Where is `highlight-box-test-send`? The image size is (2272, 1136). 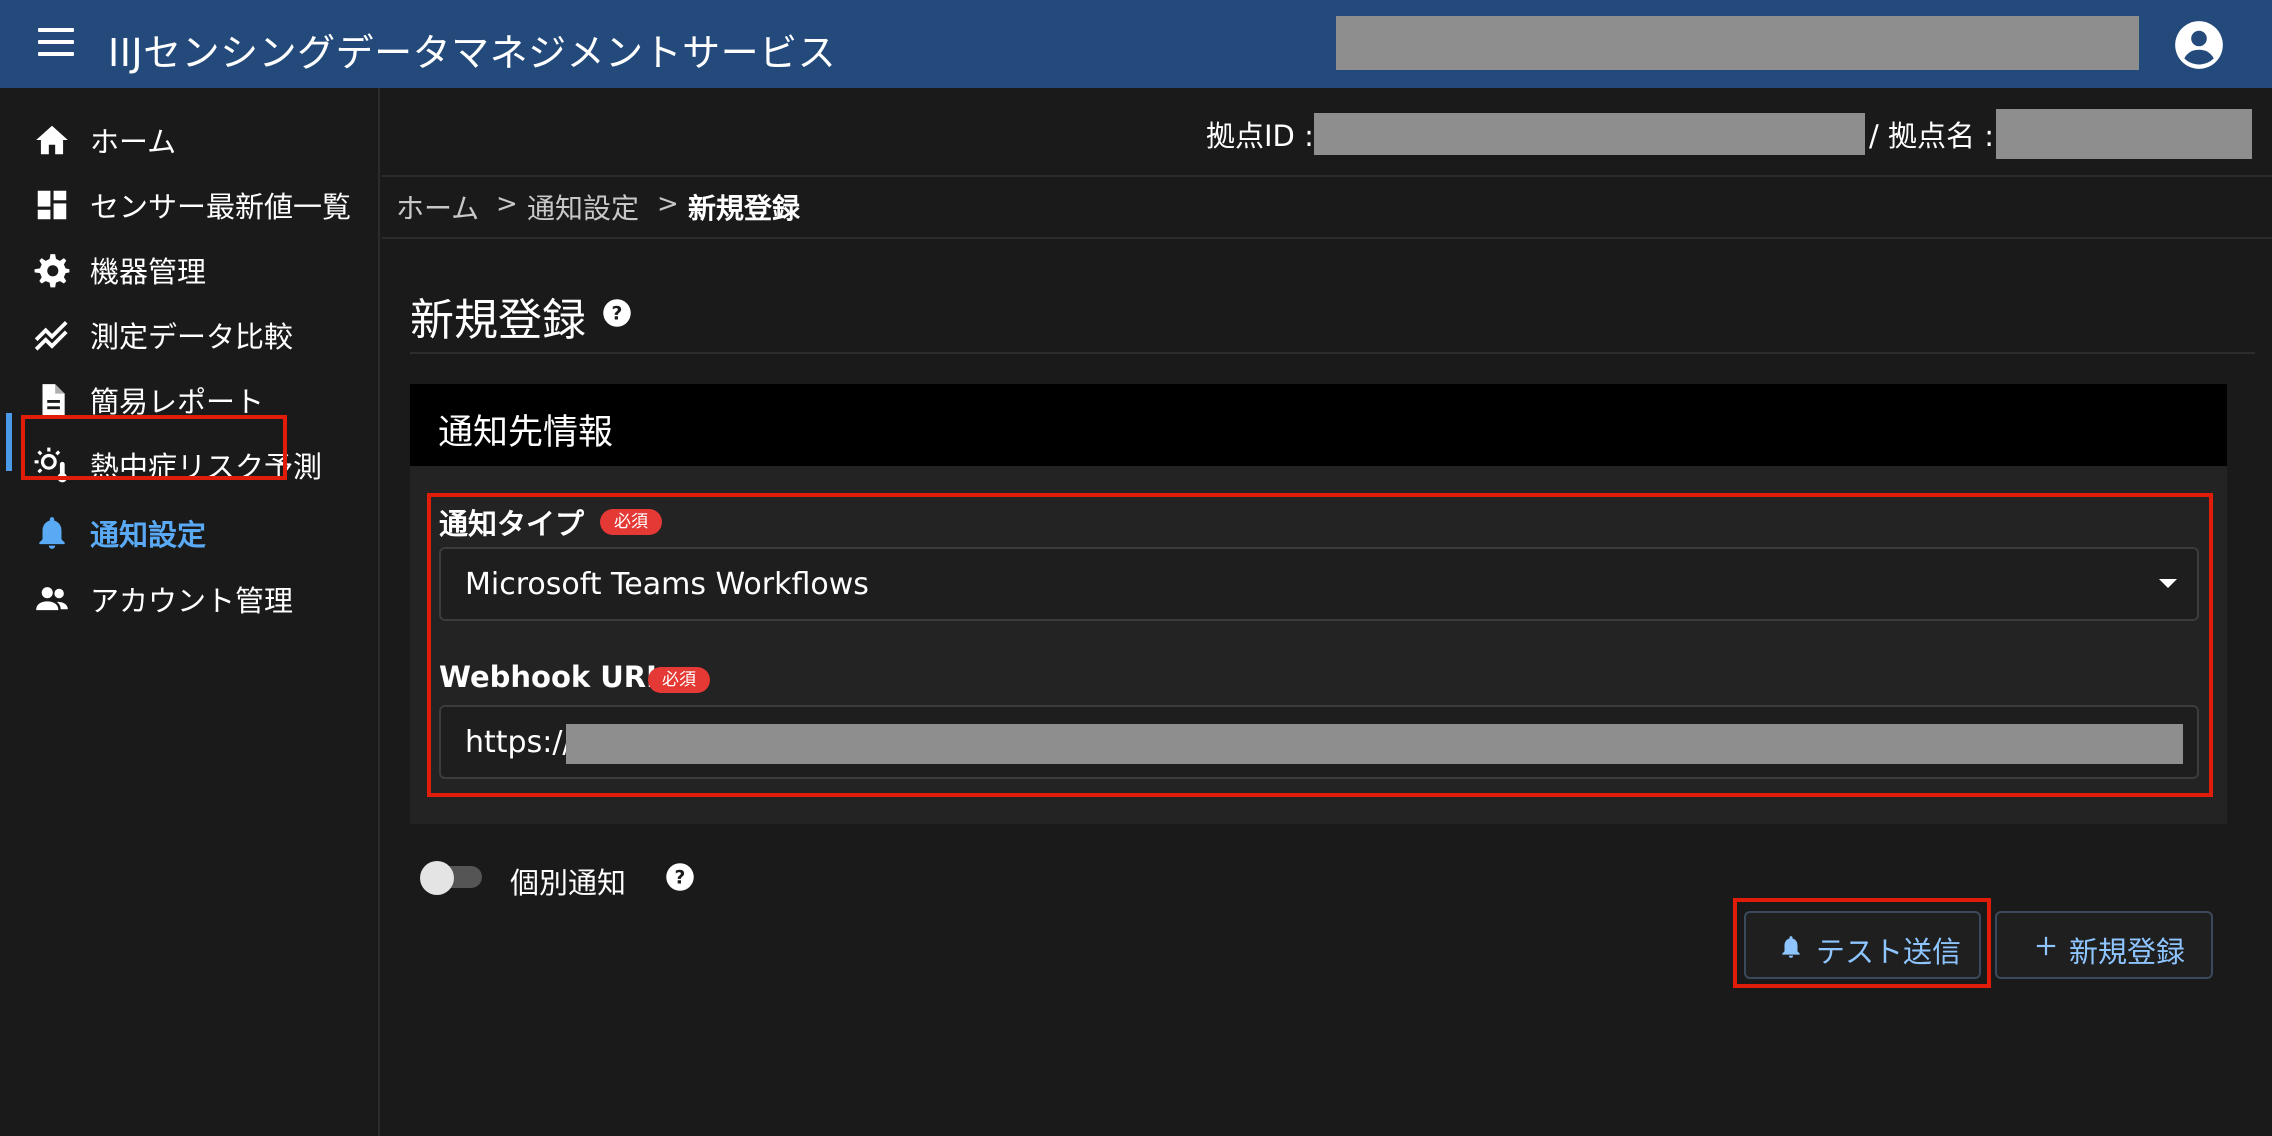 highlight-box-test-send is located at coordinates (1862, 943).